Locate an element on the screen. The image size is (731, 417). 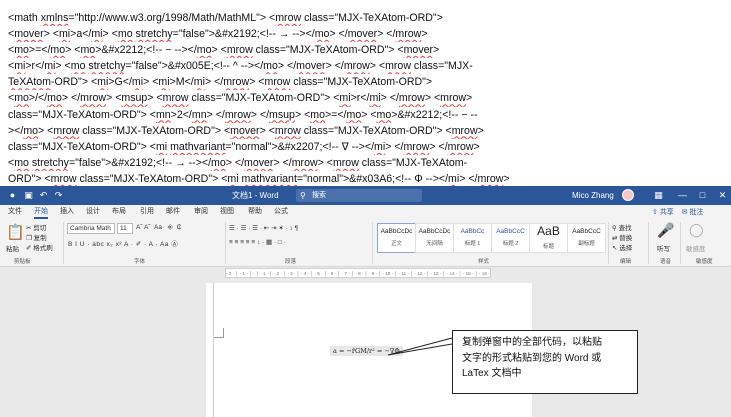
code-token: > is located at coordinates (476, 146).